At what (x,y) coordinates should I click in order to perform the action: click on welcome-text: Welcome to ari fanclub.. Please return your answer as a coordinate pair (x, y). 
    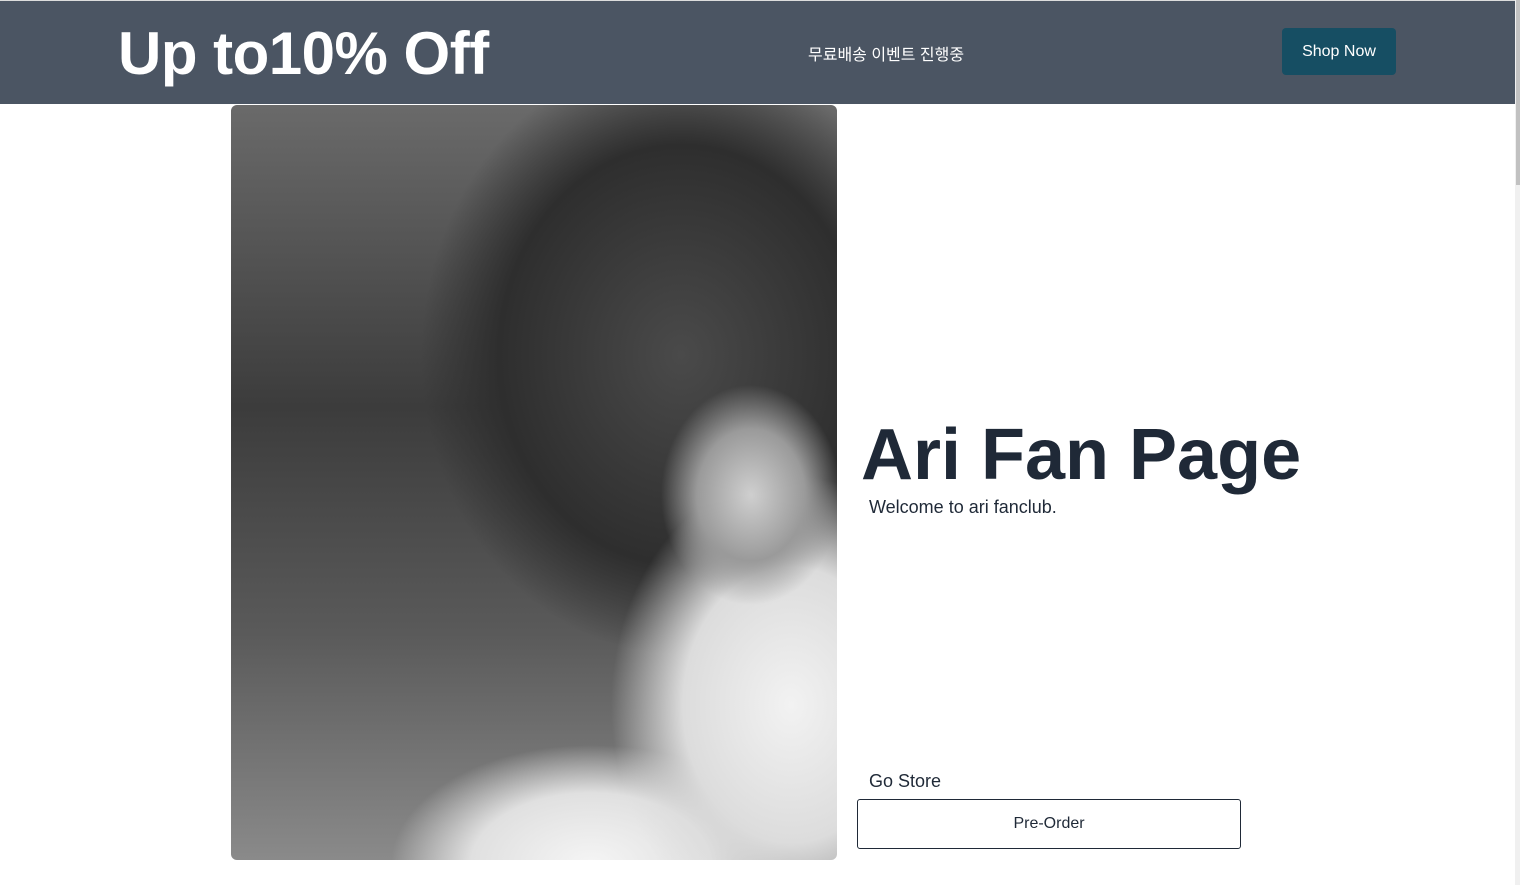
    Looking at the image, I should click on (963, 507).